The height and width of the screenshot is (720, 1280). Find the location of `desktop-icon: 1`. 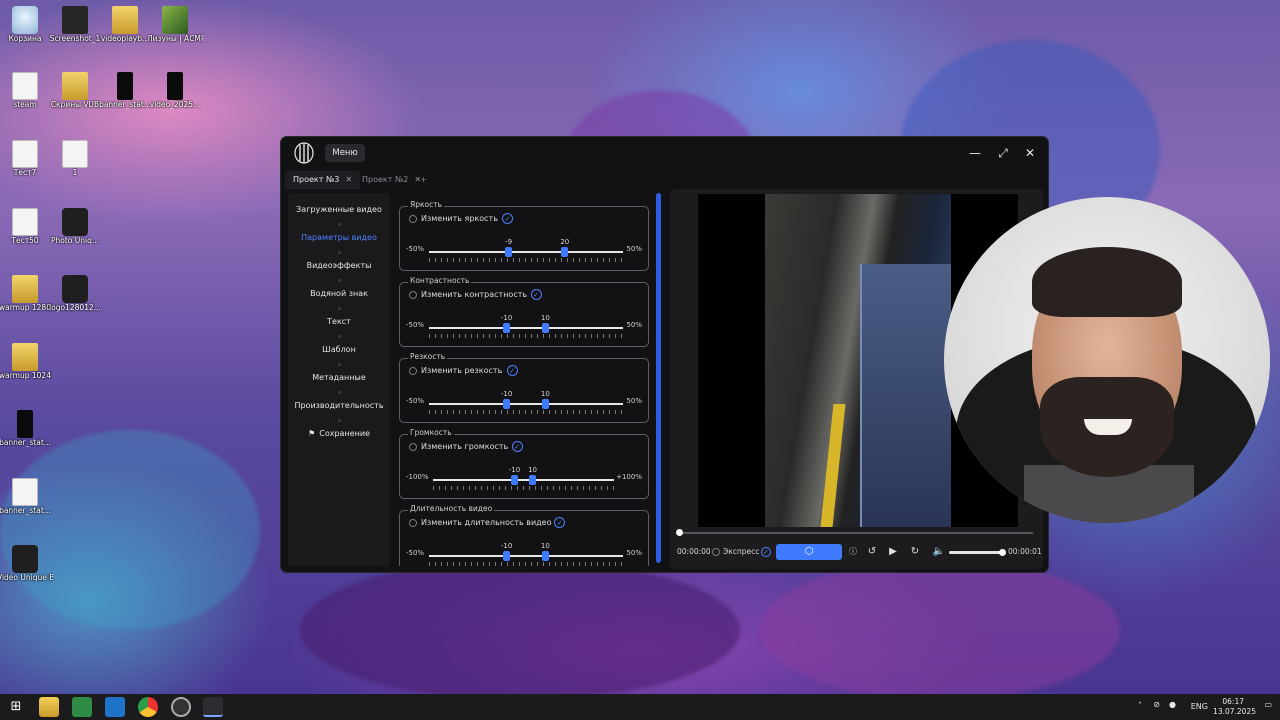

desktop-icon: 1 is located at coordinates (75, 158).